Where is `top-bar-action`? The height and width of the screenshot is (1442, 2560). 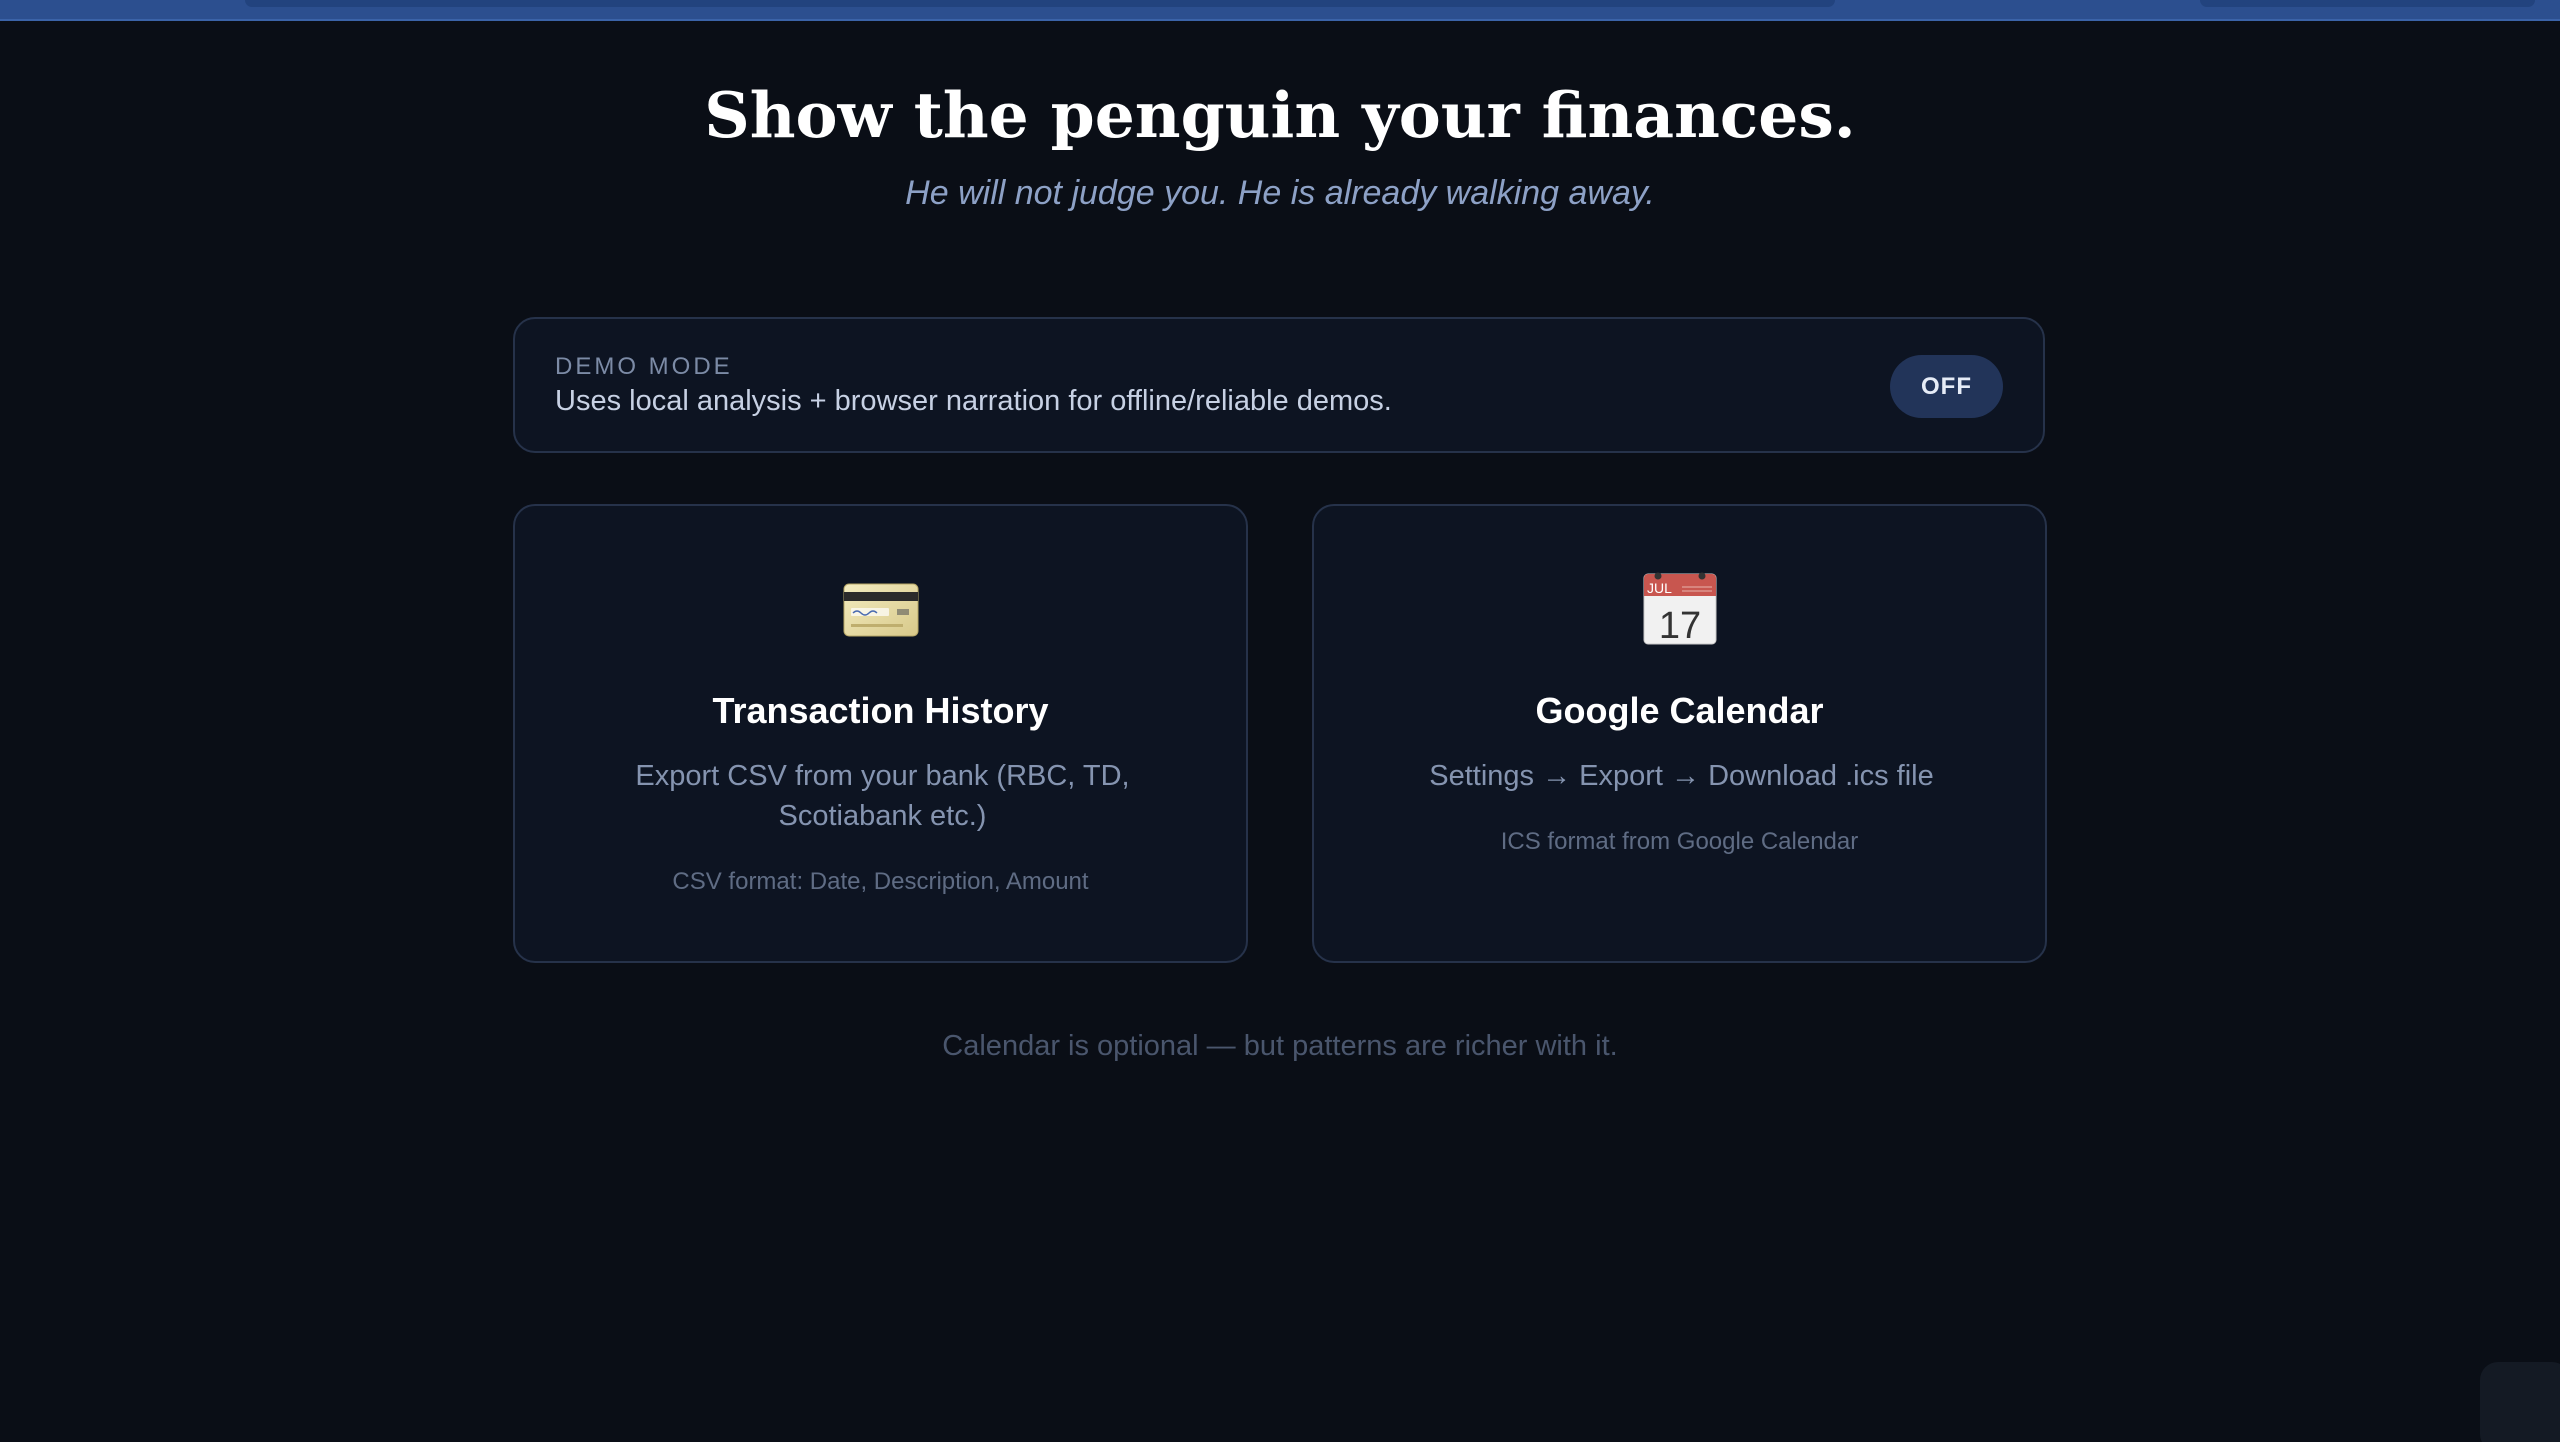 top-bar-action is located at coordinates (2367, 3).